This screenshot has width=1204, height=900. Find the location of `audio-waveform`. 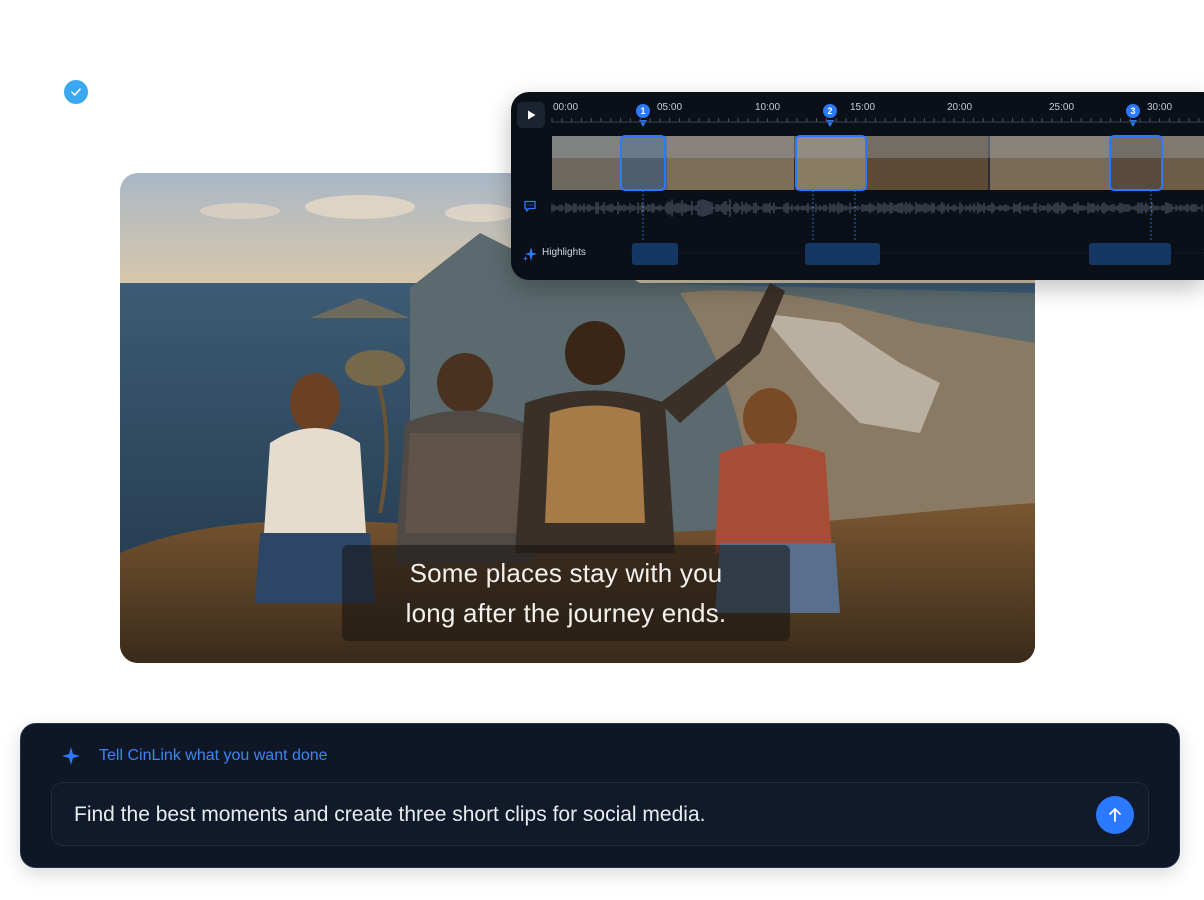

audio-waveform is located at coordinates (877, 208).